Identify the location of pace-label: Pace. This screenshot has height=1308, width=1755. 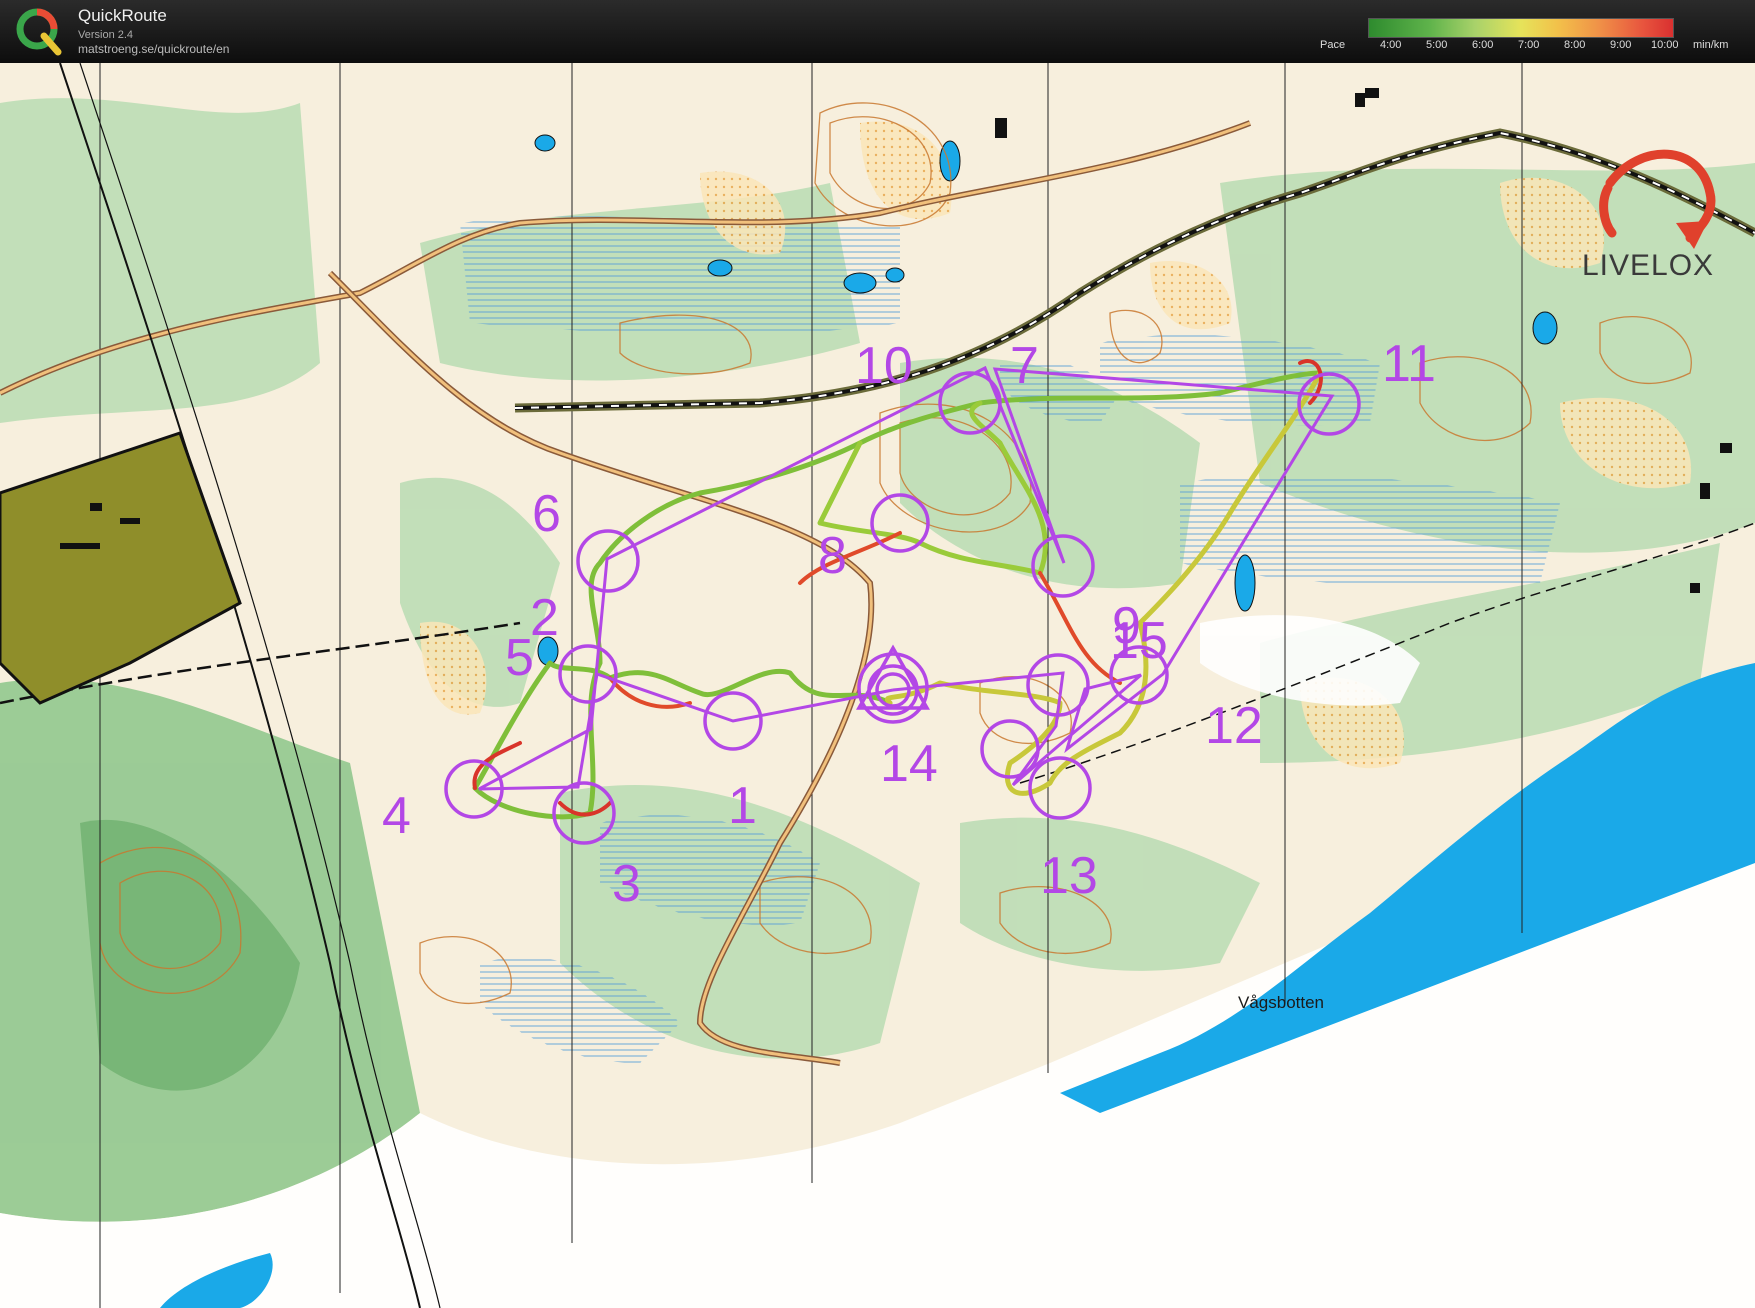
(1333, 45).